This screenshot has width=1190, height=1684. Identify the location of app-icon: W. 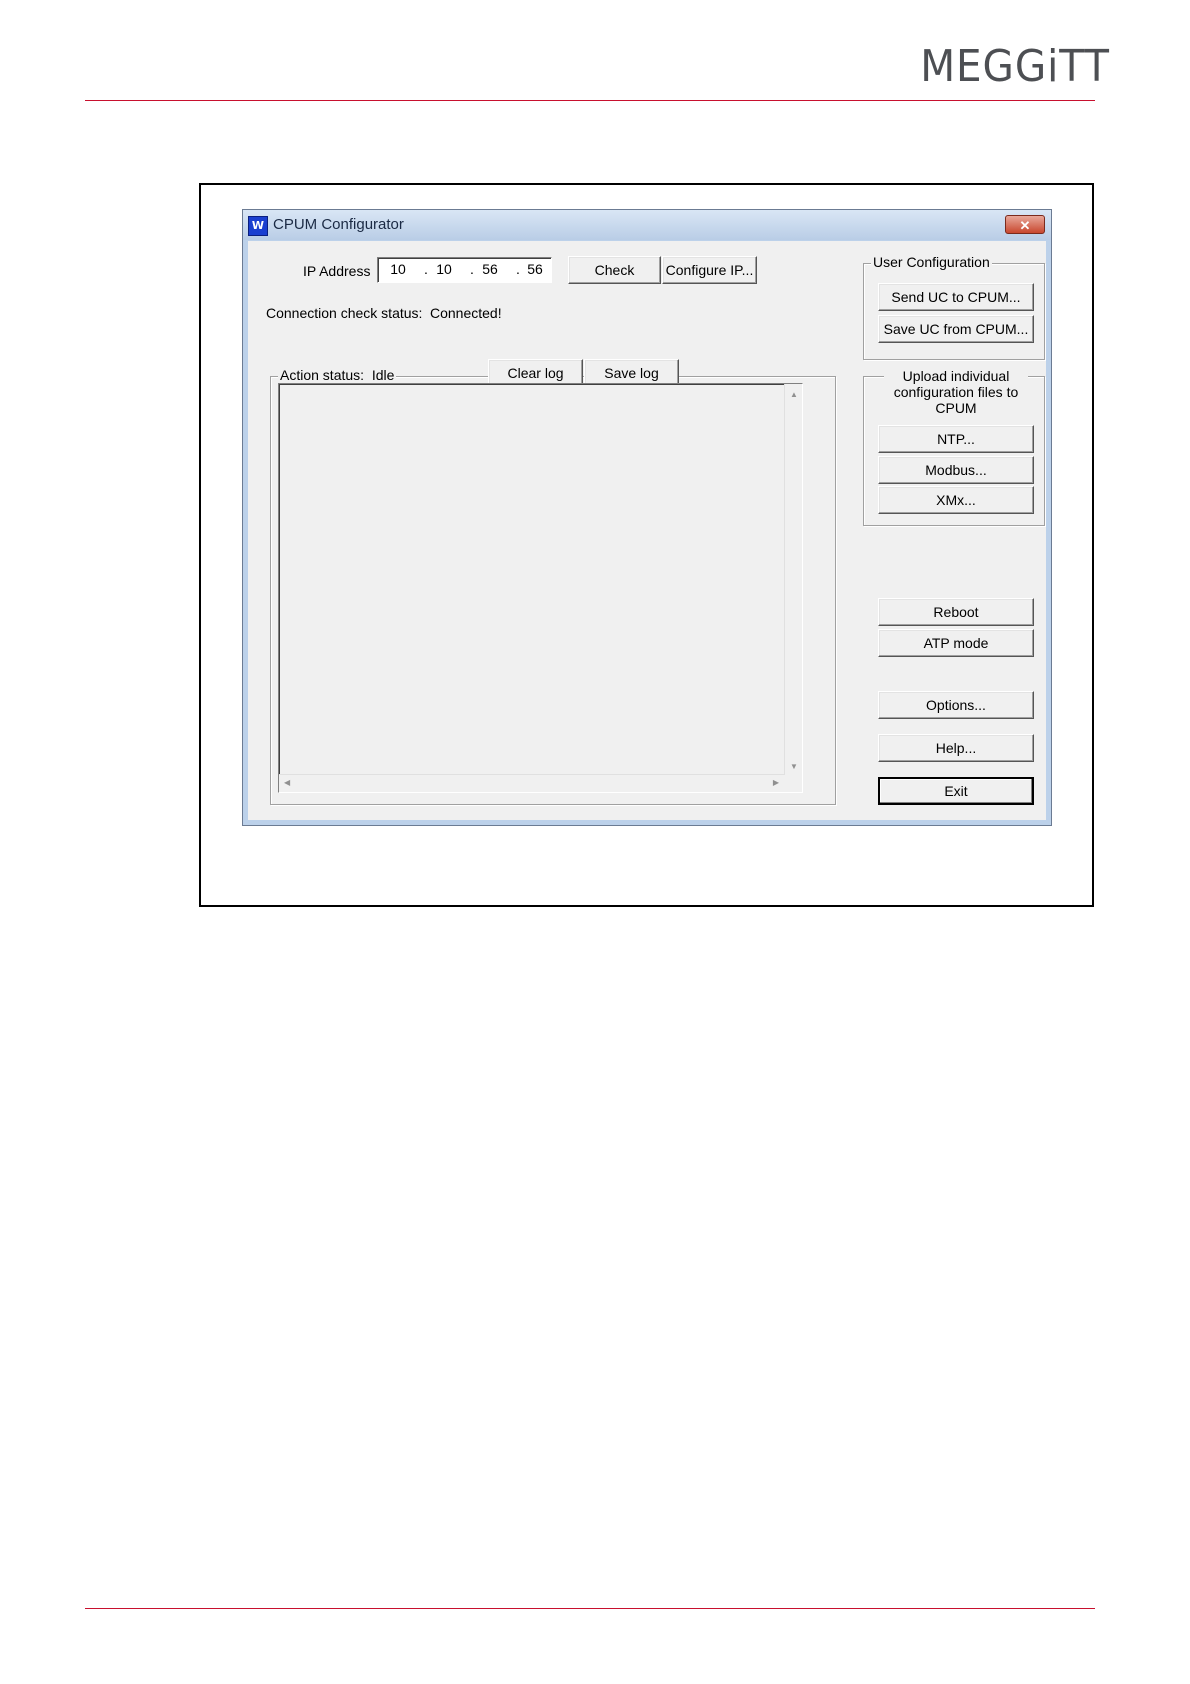
(258, 226).